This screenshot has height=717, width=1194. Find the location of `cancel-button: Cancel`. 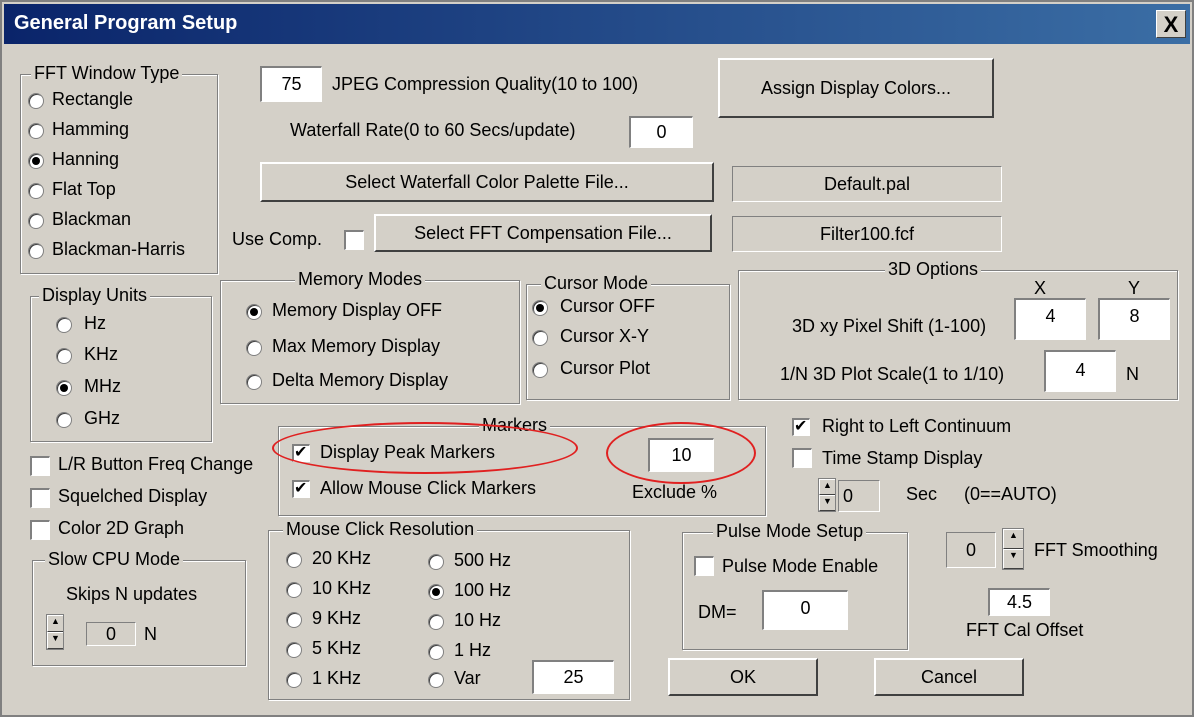

cancel-button: Cancel is located at coordinates (949, 677).